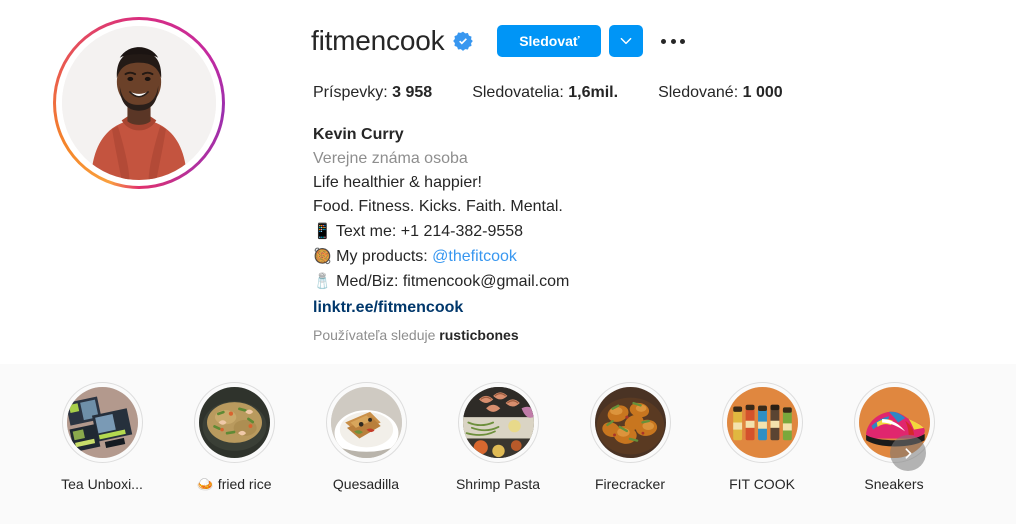  I want to click on chevron-right-icon, so click(908, 453).